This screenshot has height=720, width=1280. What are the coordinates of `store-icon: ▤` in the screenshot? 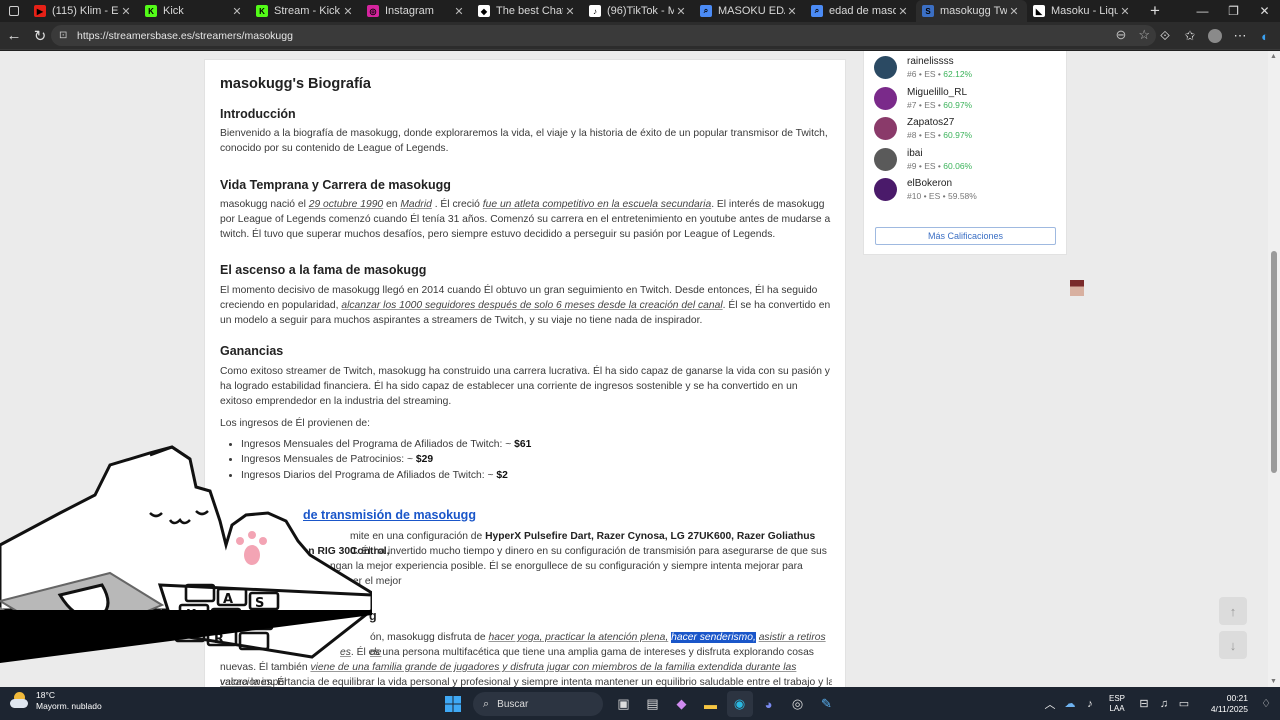 It's located at (653, 704).